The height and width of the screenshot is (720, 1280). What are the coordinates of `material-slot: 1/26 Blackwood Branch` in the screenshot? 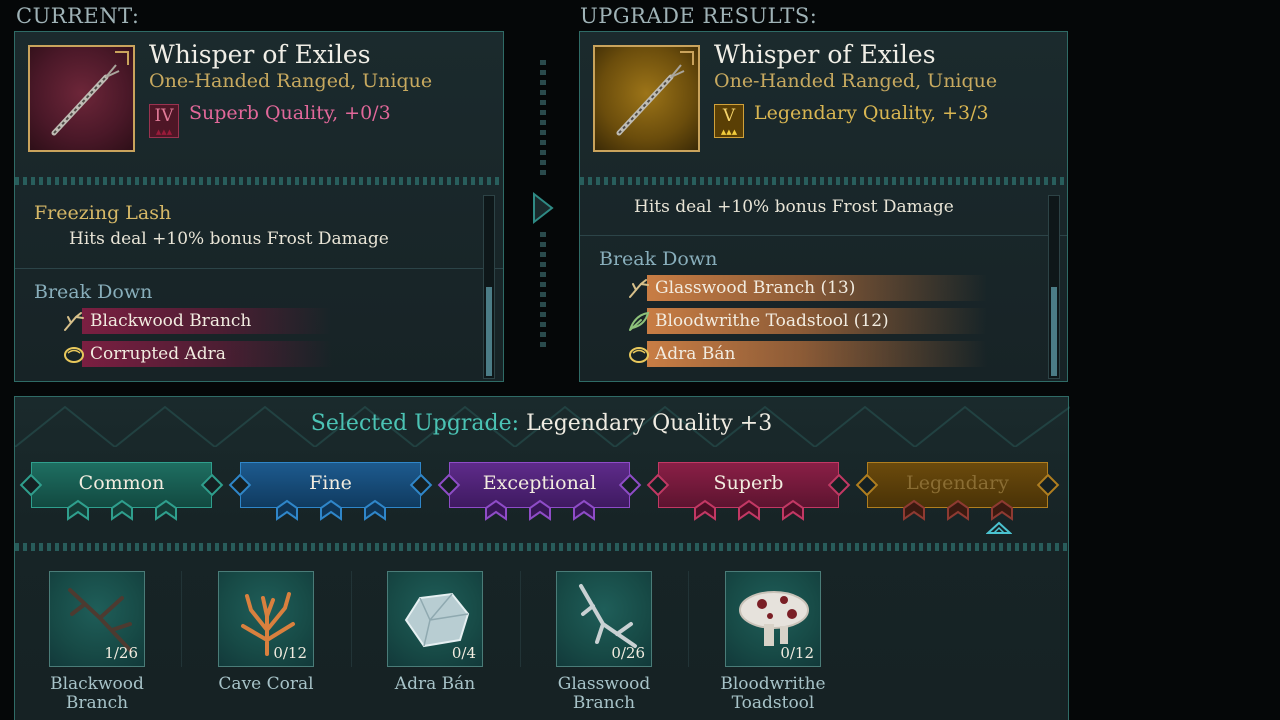 It's located at (97, 642).